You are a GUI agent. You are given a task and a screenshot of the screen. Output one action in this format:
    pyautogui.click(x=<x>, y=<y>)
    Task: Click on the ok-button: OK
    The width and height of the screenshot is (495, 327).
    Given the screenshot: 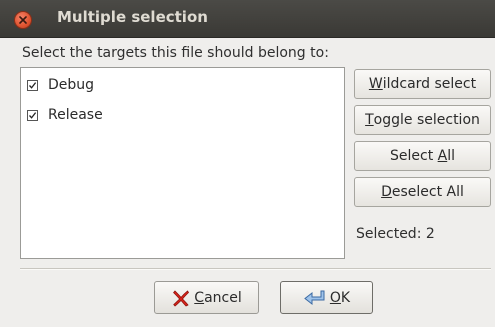 What is the action you would take?
    pyautogui.click(x=326, y=297)
    